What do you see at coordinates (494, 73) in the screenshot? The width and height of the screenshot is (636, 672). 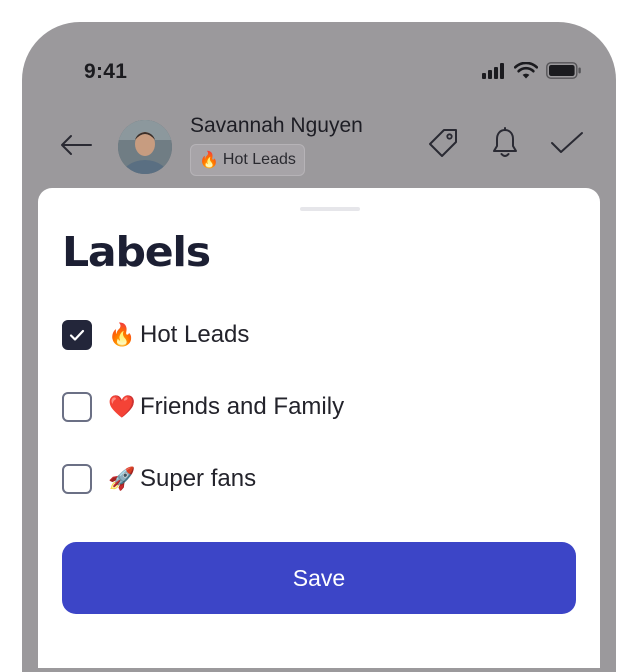 I see `signal-icon` at bounding box center [494, 73].